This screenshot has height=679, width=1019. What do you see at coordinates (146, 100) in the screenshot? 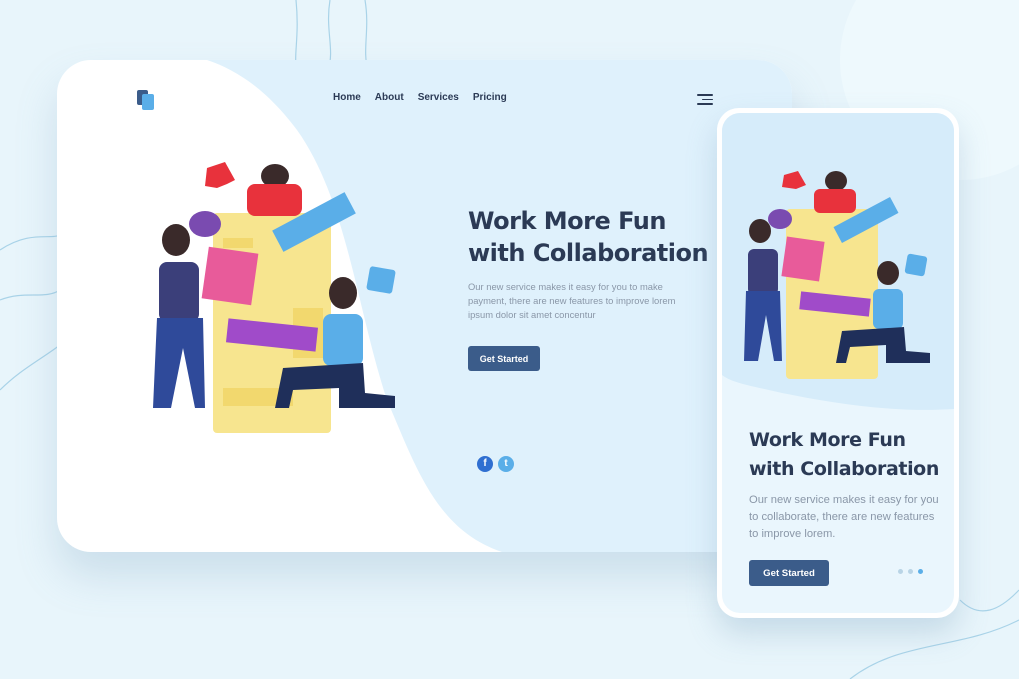
I see `logo-icon` at bounding box center [146, 100].